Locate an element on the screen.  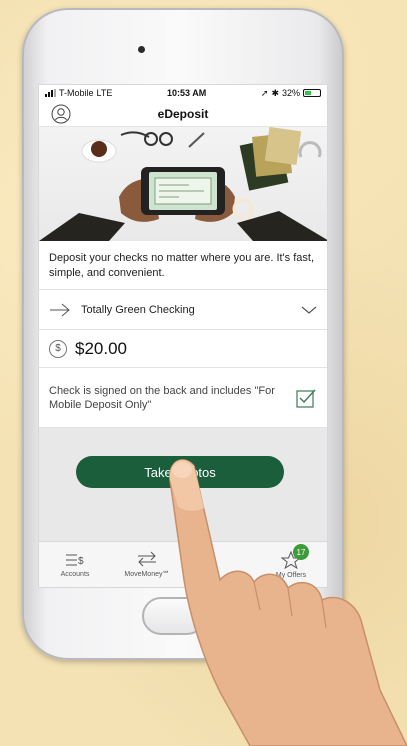
transfer-arrows-icon is located at coordinates (147, 559).